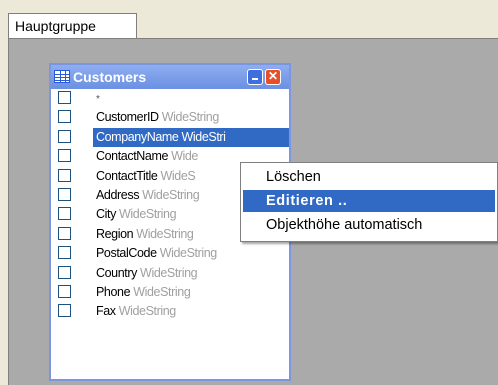  What do you see at coordinates (98, 99) in the screenshot?
I see `field-name: *` at bounding box center [98, 99].